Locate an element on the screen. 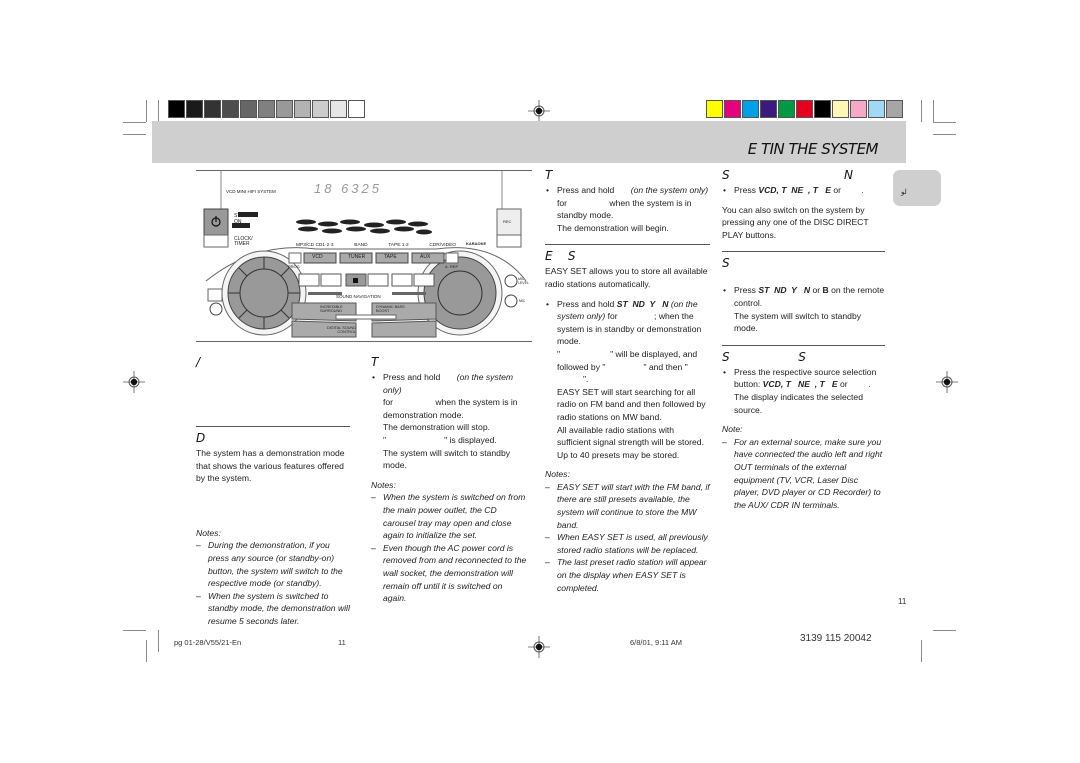 The image size is (1080, 763). on-label: ON is located at coordinates (238, 222).